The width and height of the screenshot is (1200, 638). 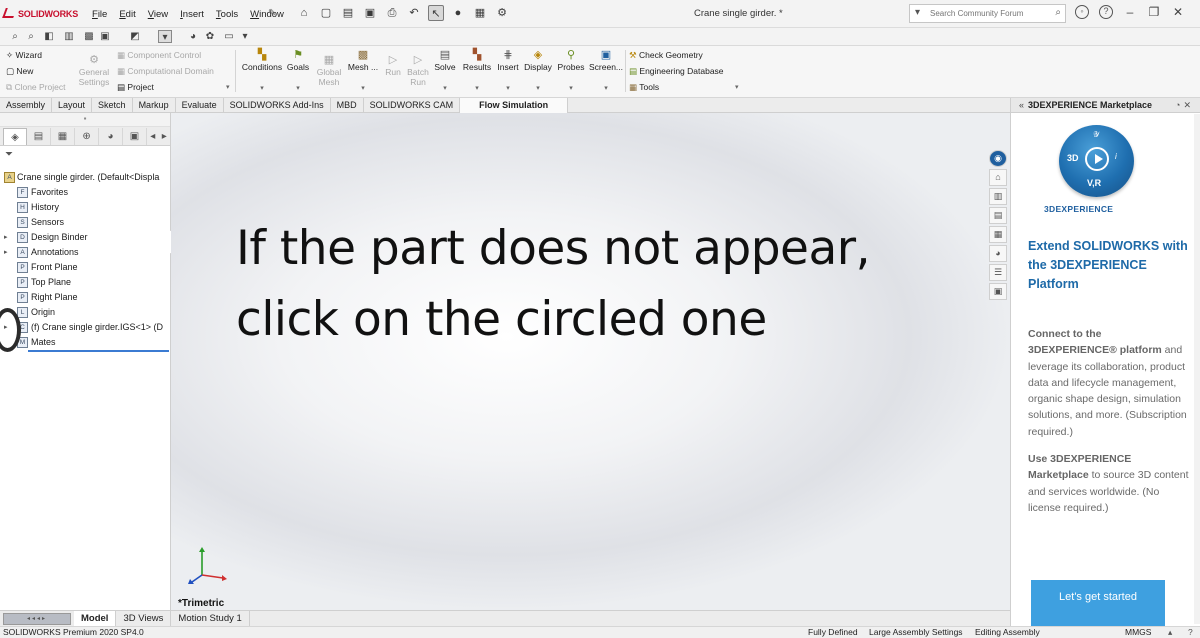 I want to click on results-dropdown-icon: ▾, so click(x=477, y=88).